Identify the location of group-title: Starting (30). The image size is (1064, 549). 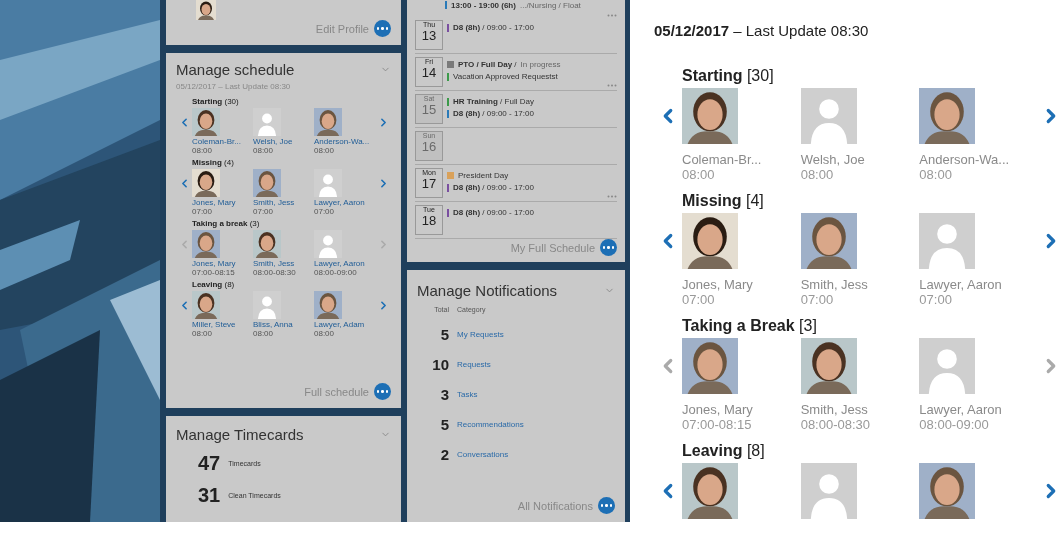
(216, 101).